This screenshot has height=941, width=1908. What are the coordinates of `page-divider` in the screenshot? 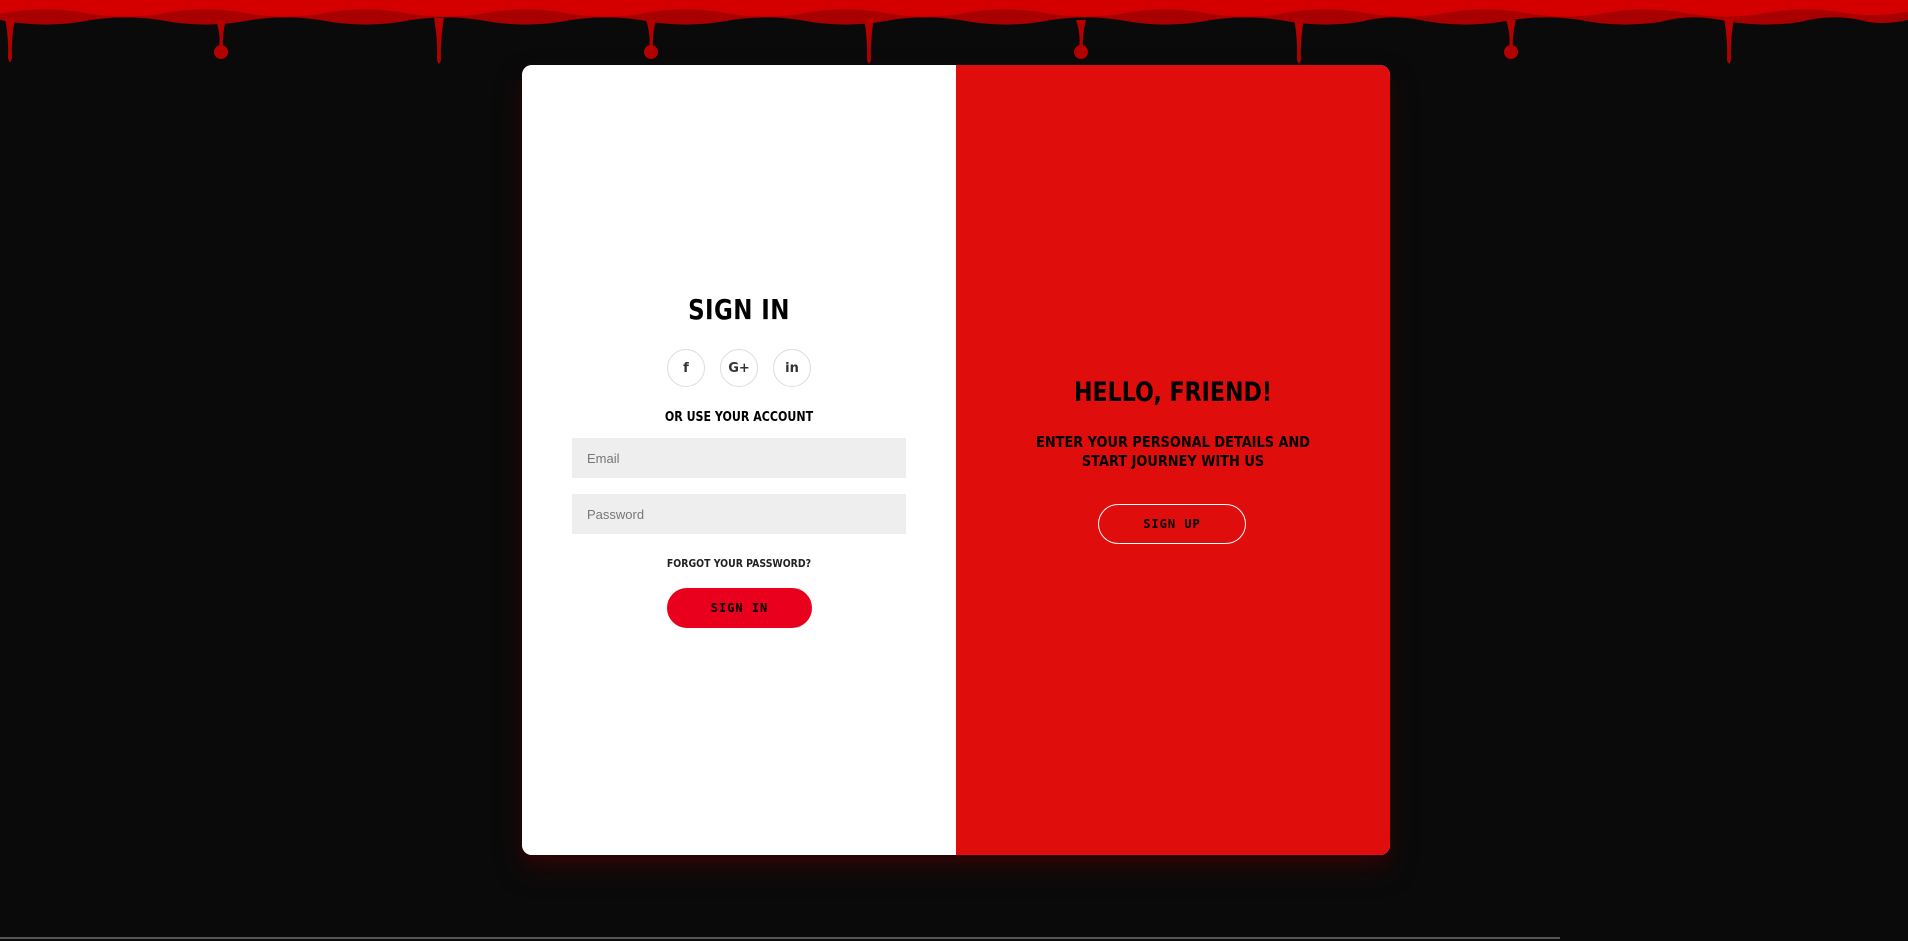 It's located at (780, 938).